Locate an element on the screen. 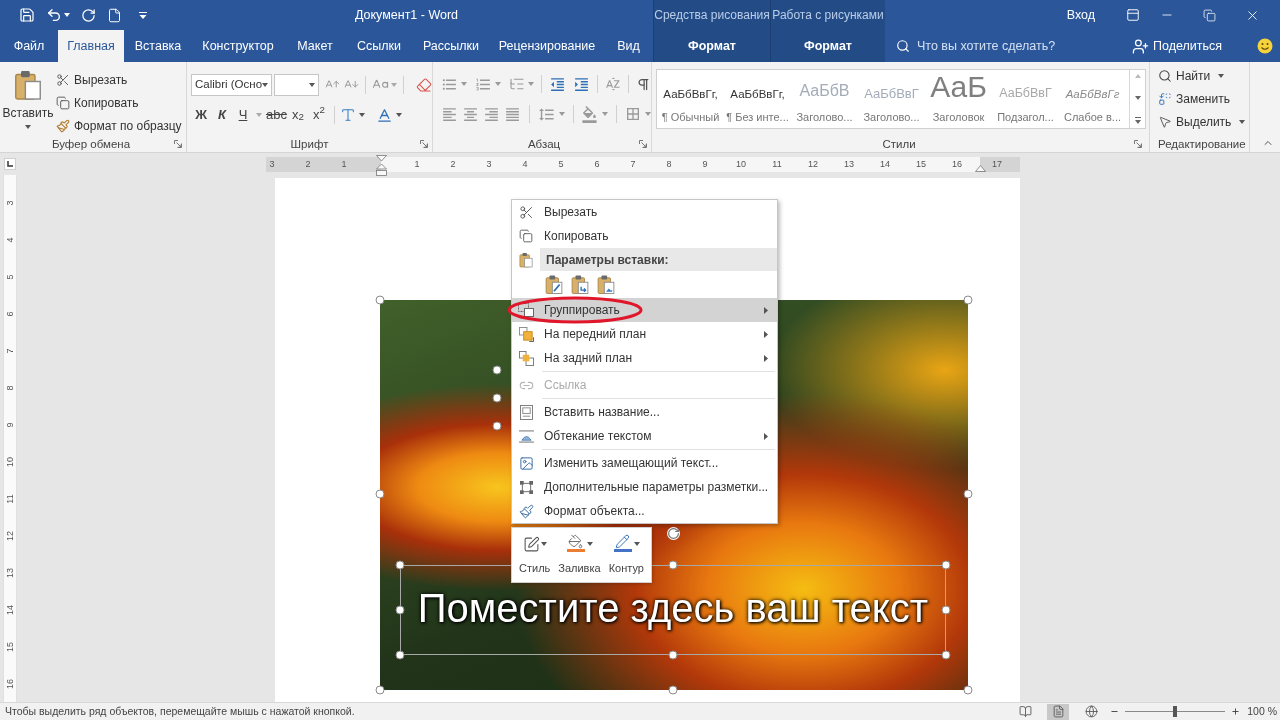 The height and width of the screenshot is (720, 1280). paste-button: Вставить is located at coordinates (28, 101).